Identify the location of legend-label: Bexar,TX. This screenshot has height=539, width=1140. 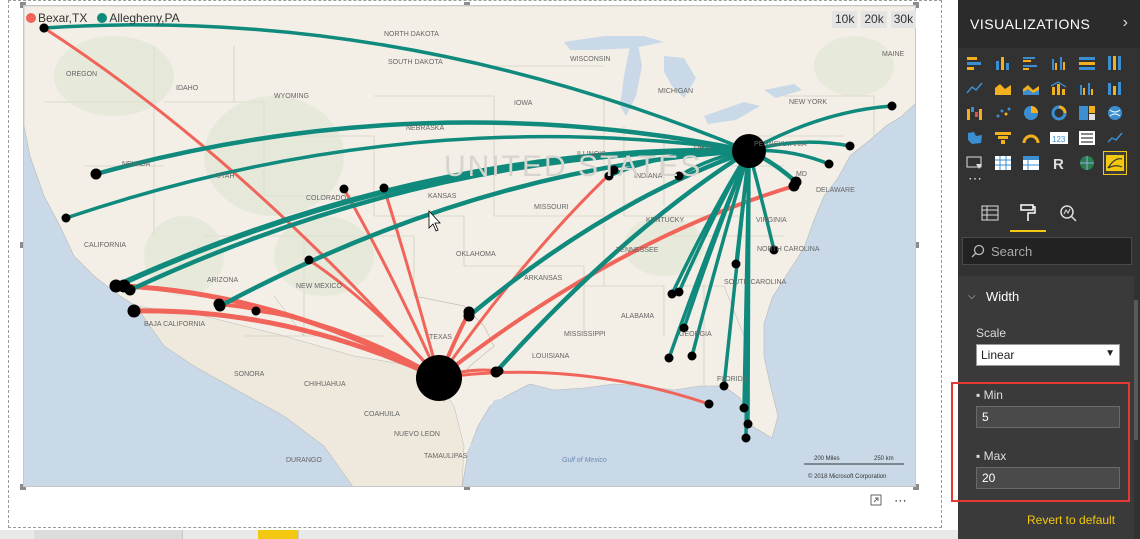
(63, 18).